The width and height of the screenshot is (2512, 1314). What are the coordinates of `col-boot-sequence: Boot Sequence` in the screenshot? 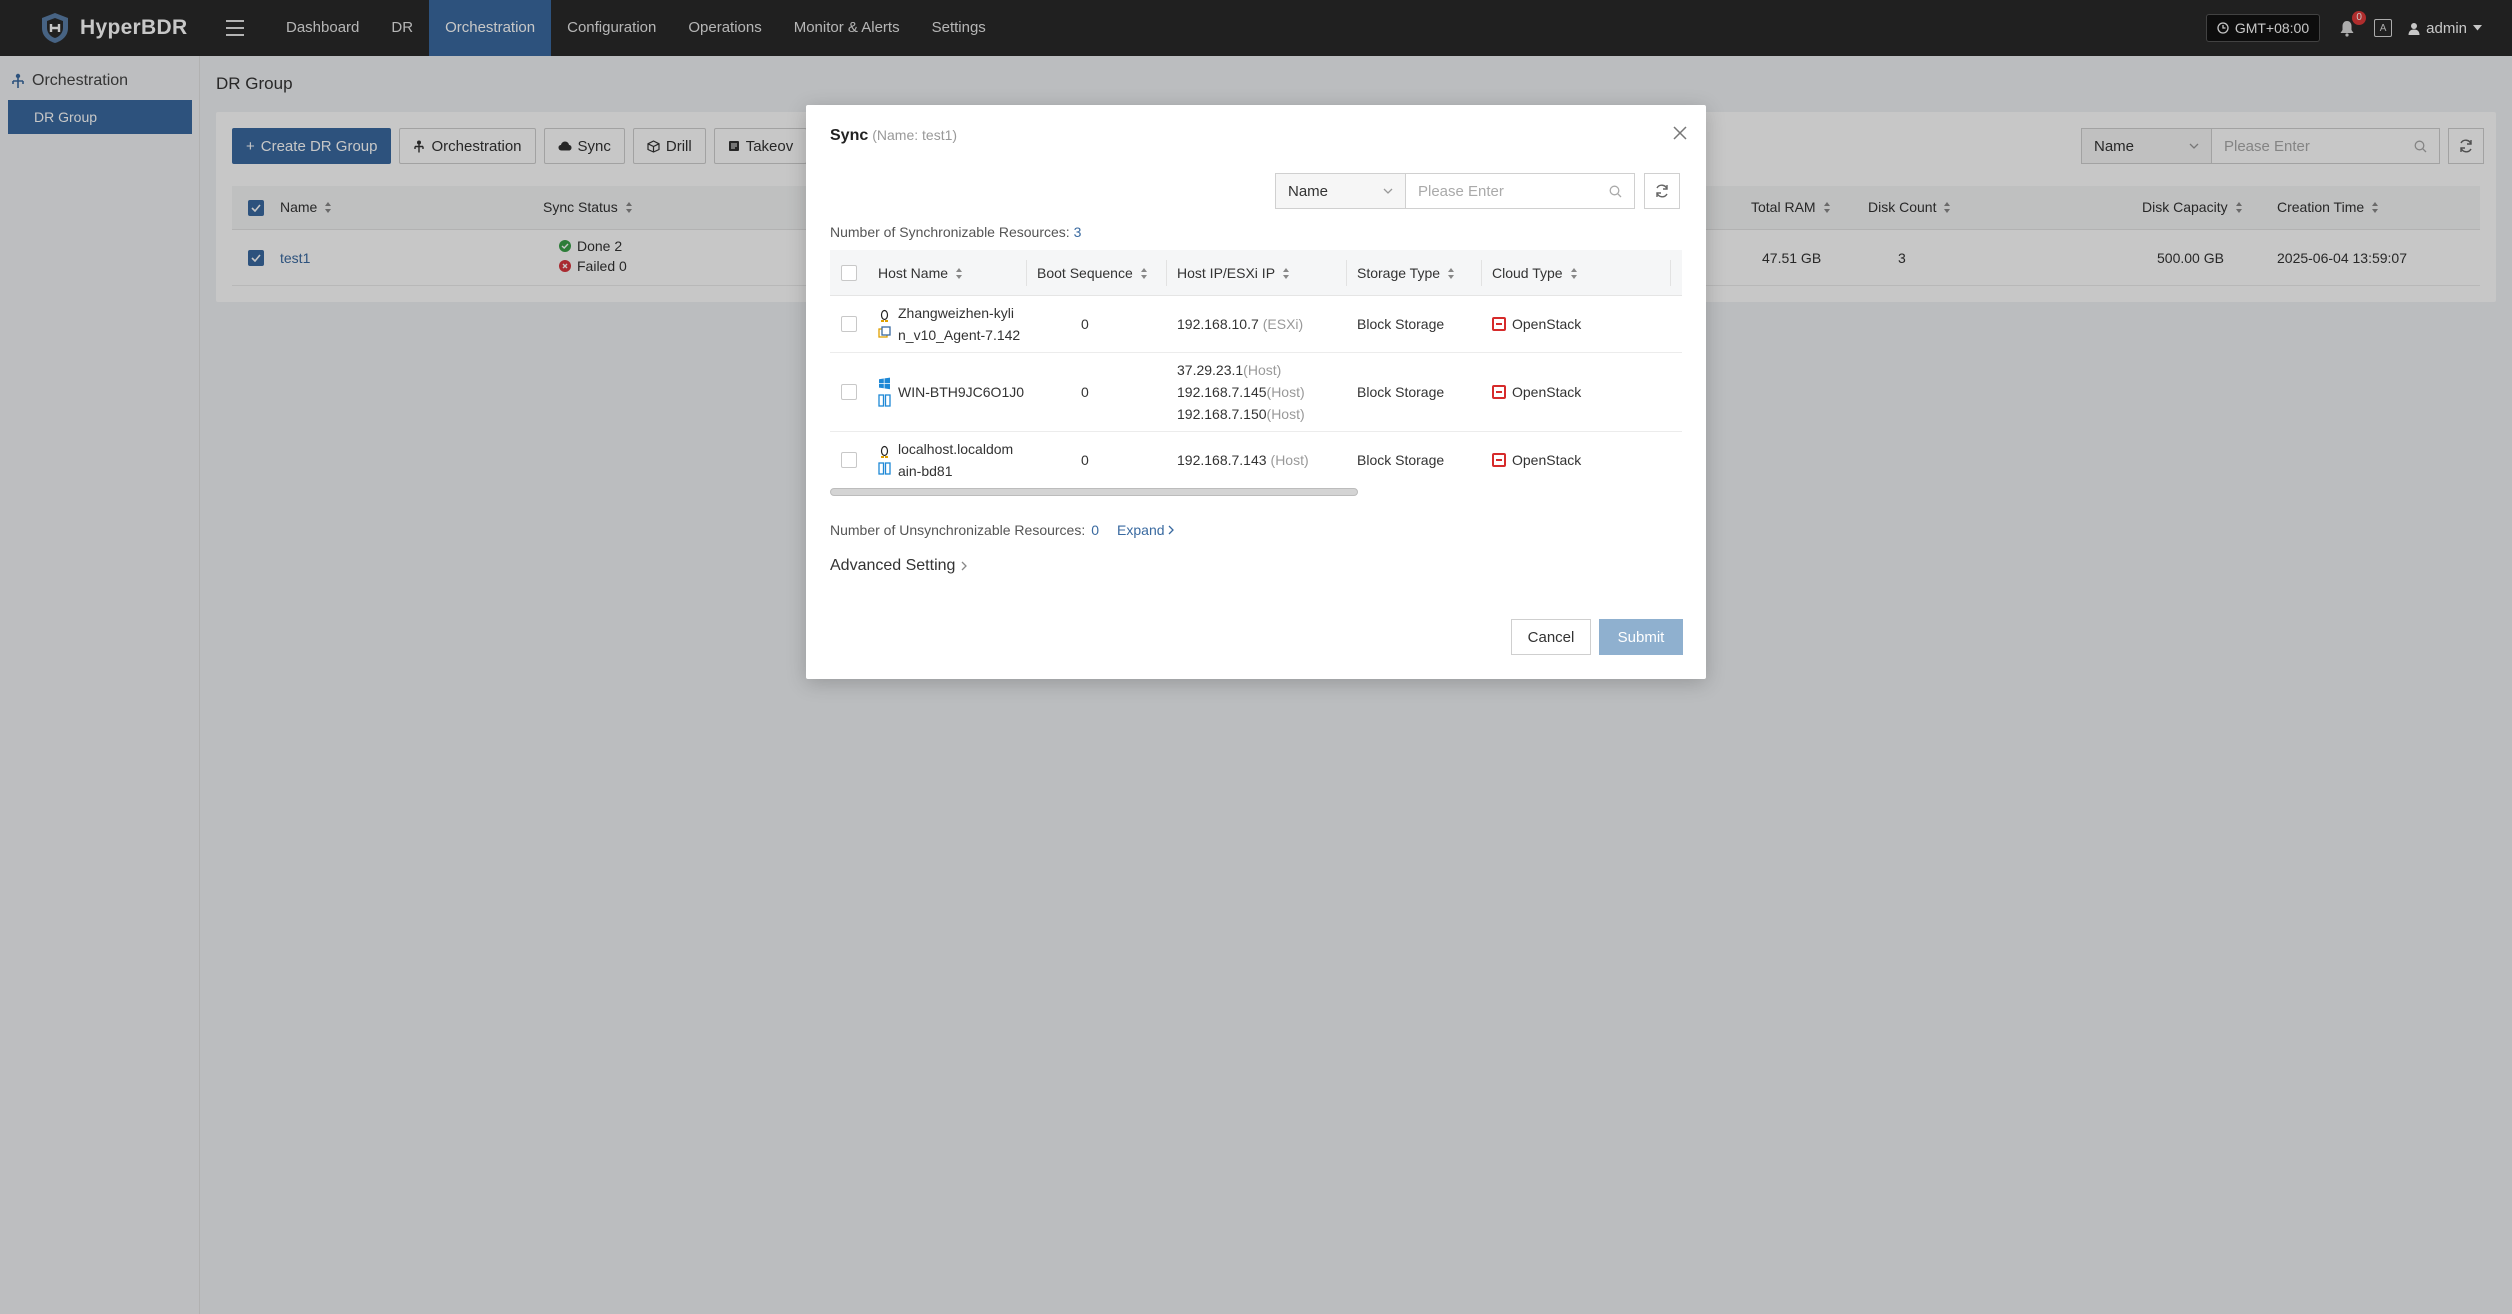 It's located at (1092, 273).